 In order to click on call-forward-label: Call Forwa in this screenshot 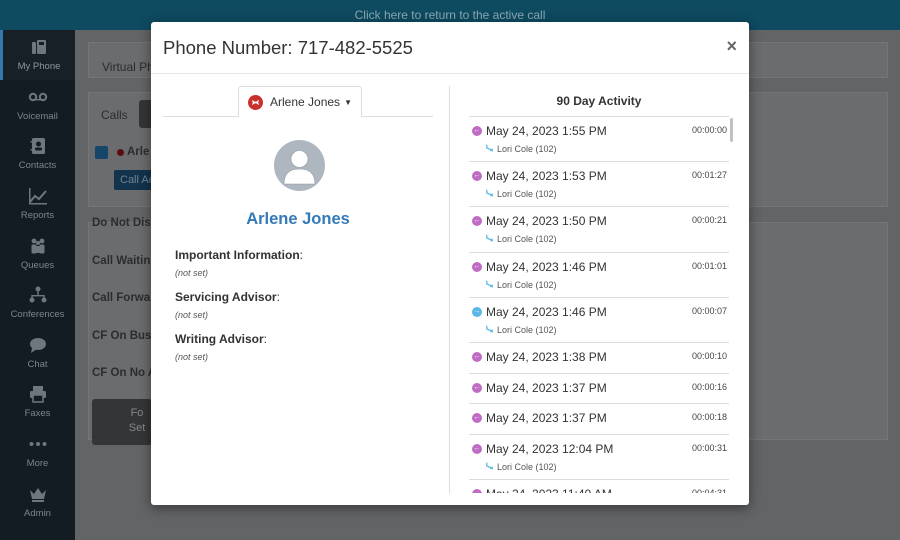, I will do `click(121, 298)`.